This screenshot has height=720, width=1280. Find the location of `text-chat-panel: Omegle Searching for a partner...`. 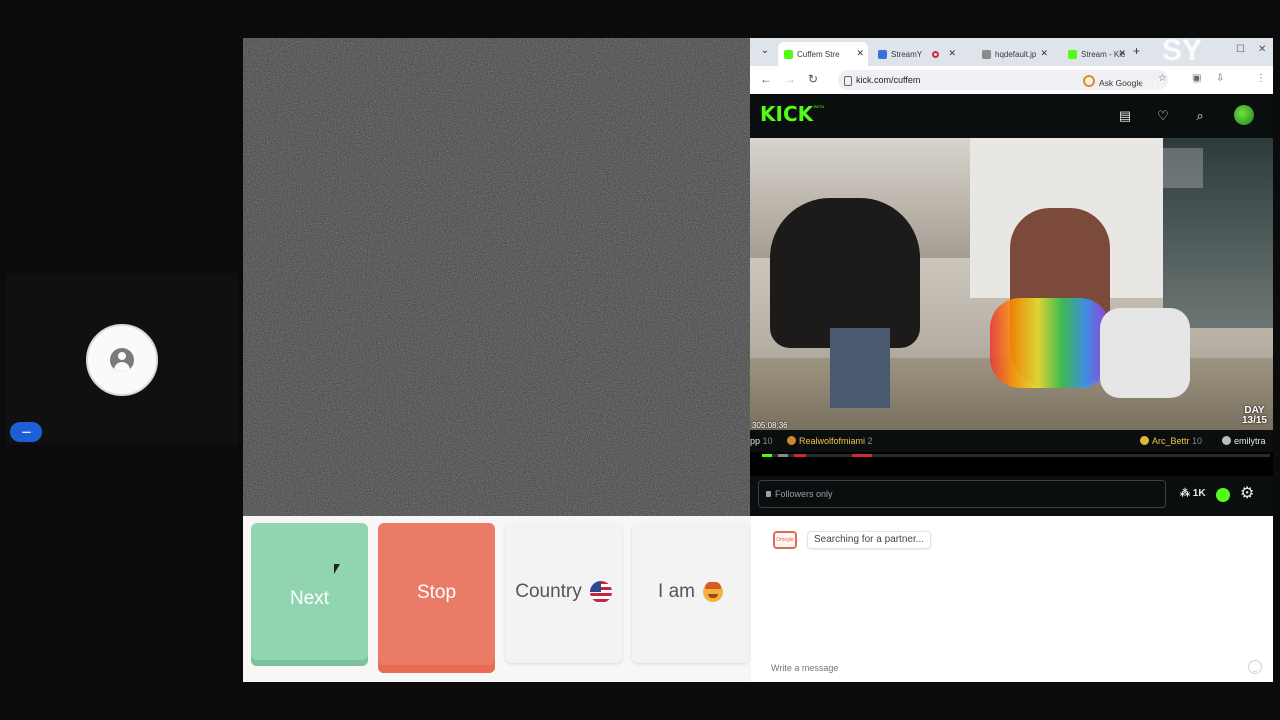

text-chat-panel: Omegle Searching for a partner... is located at coordinates (1012, 599).